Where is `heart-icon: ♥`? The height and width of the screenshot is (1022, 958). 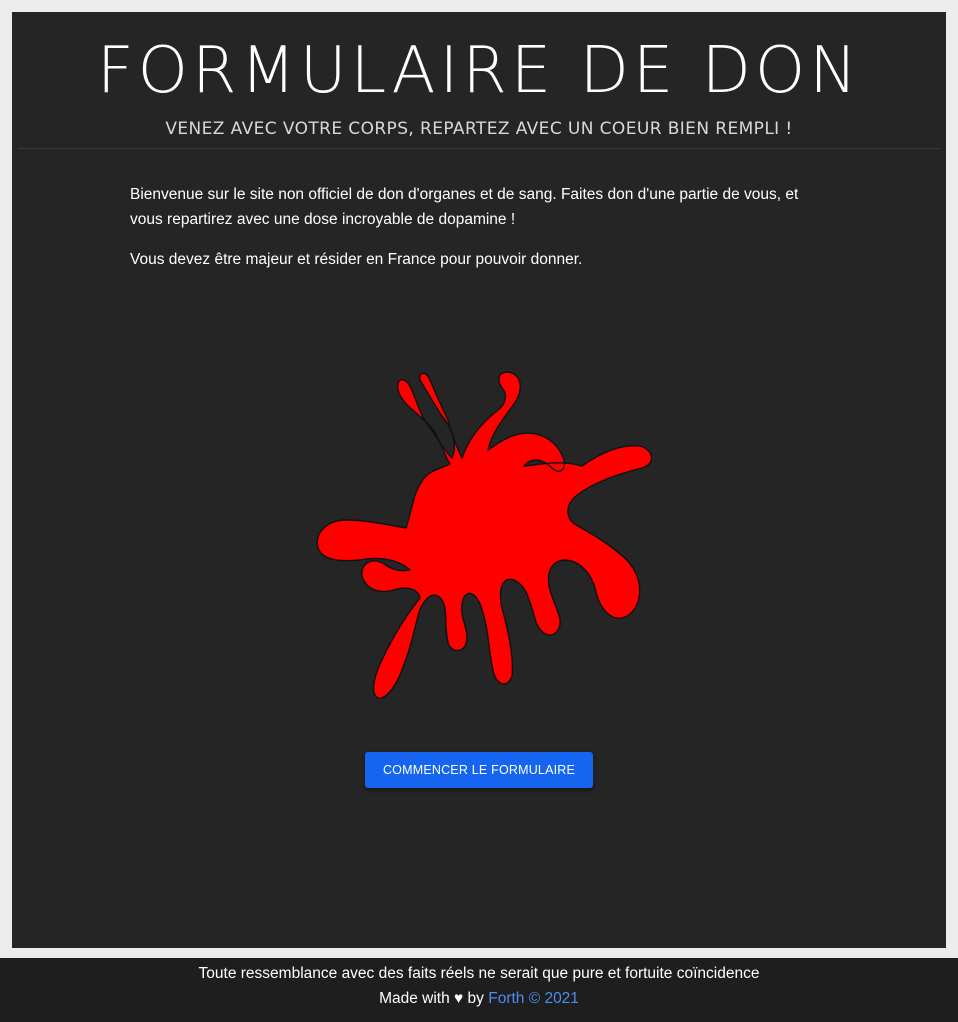
heart-icon: ♥ is located at coordinates (459, 998).